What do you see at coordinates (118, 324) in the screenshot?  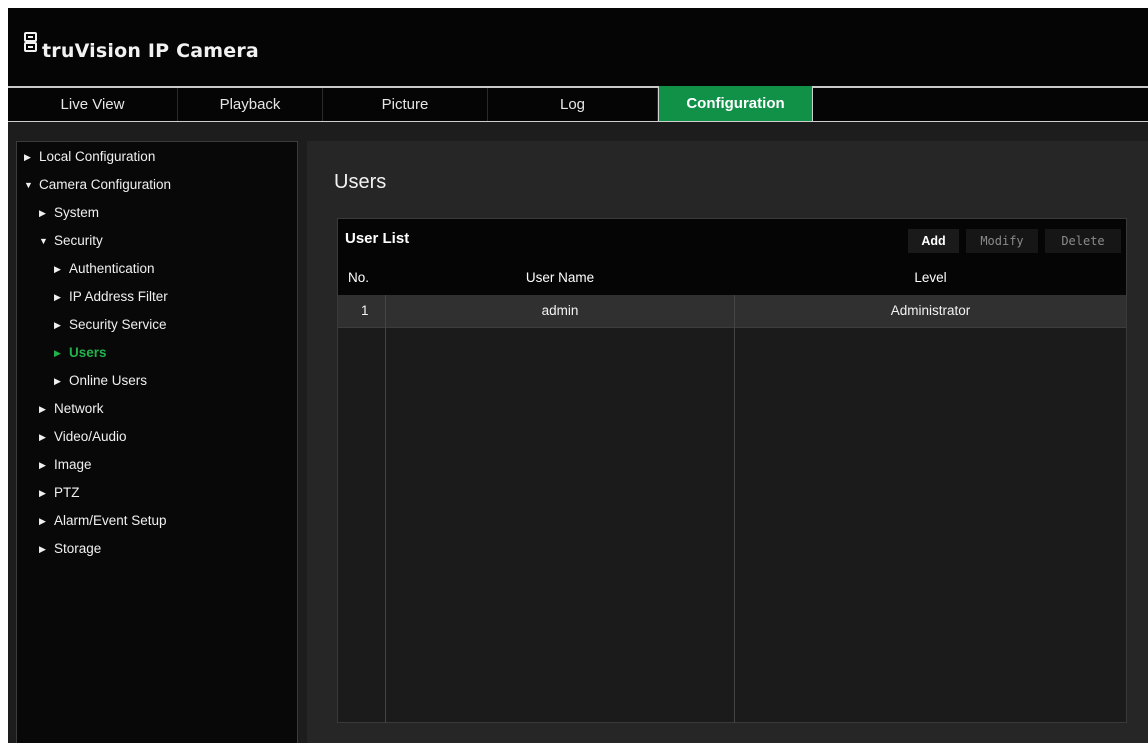 I see `sidebar-item-label: Security Service` at bounding box center [118, 324].